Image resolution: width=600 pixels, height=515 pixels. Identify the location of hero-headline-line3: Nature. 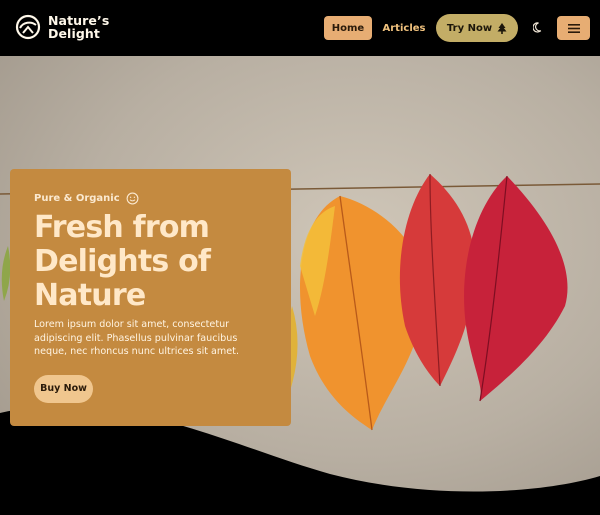
(90, 295).